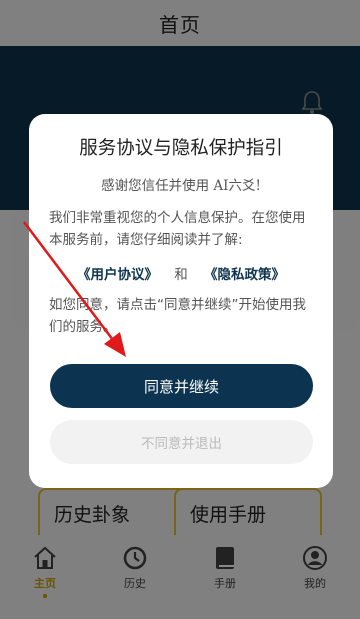 This screenshot has width=360, height=619. Describe the element at coordinates (181, 386) in the screenshot. I see `agree-button: 同意并继续` at that location.